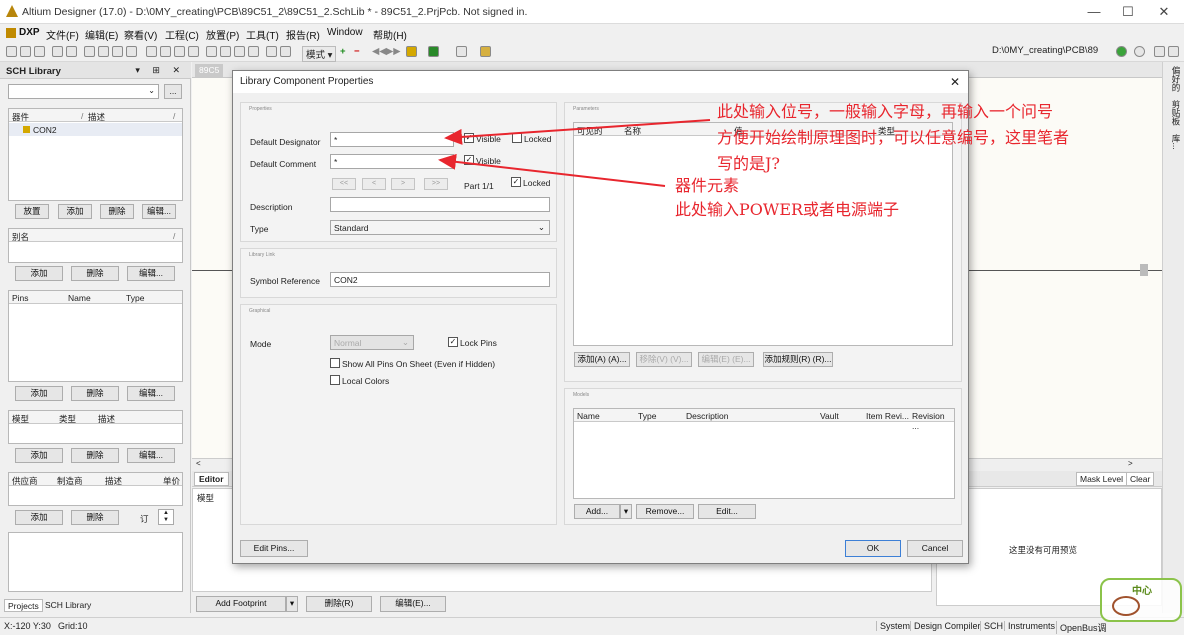 The height and width of the screenshot is (635, 1184). What do you see at coordinates (1164, 12) in the screenshot?
I see `close-window-button: ✕` at bounding box center [1164, 12].